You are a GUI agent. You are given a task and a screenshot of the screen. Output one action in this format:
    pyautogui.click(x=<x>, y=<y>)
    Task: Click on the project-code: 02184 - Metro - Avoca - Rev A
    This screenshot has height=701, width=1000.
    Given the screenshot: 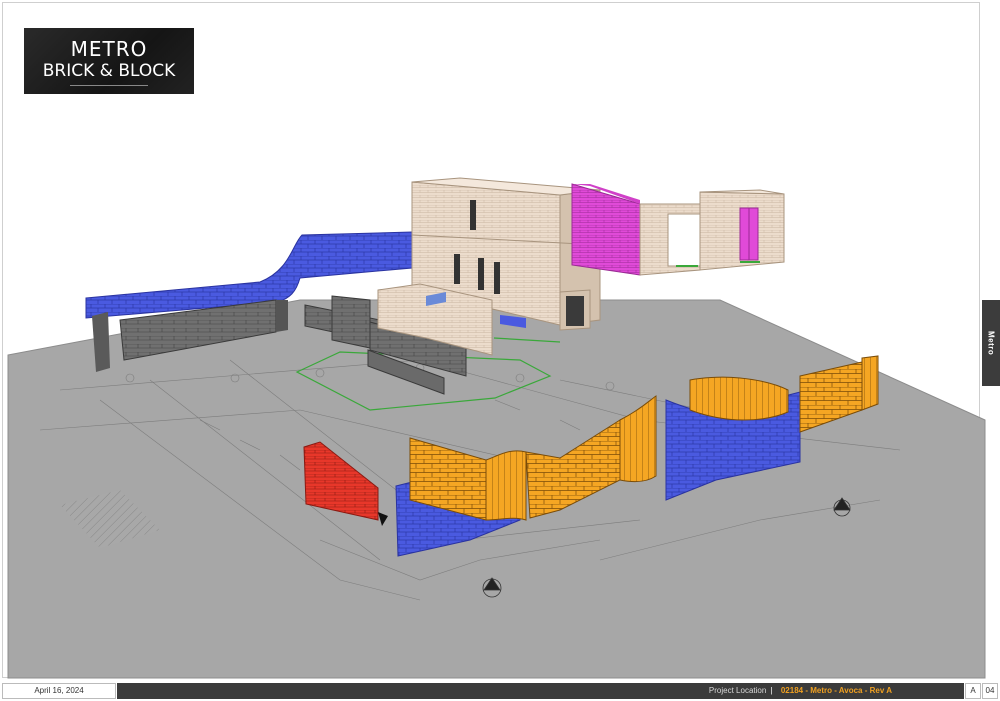 What is the action you would take?
    pyautogui.click(x=836, y=690)
    